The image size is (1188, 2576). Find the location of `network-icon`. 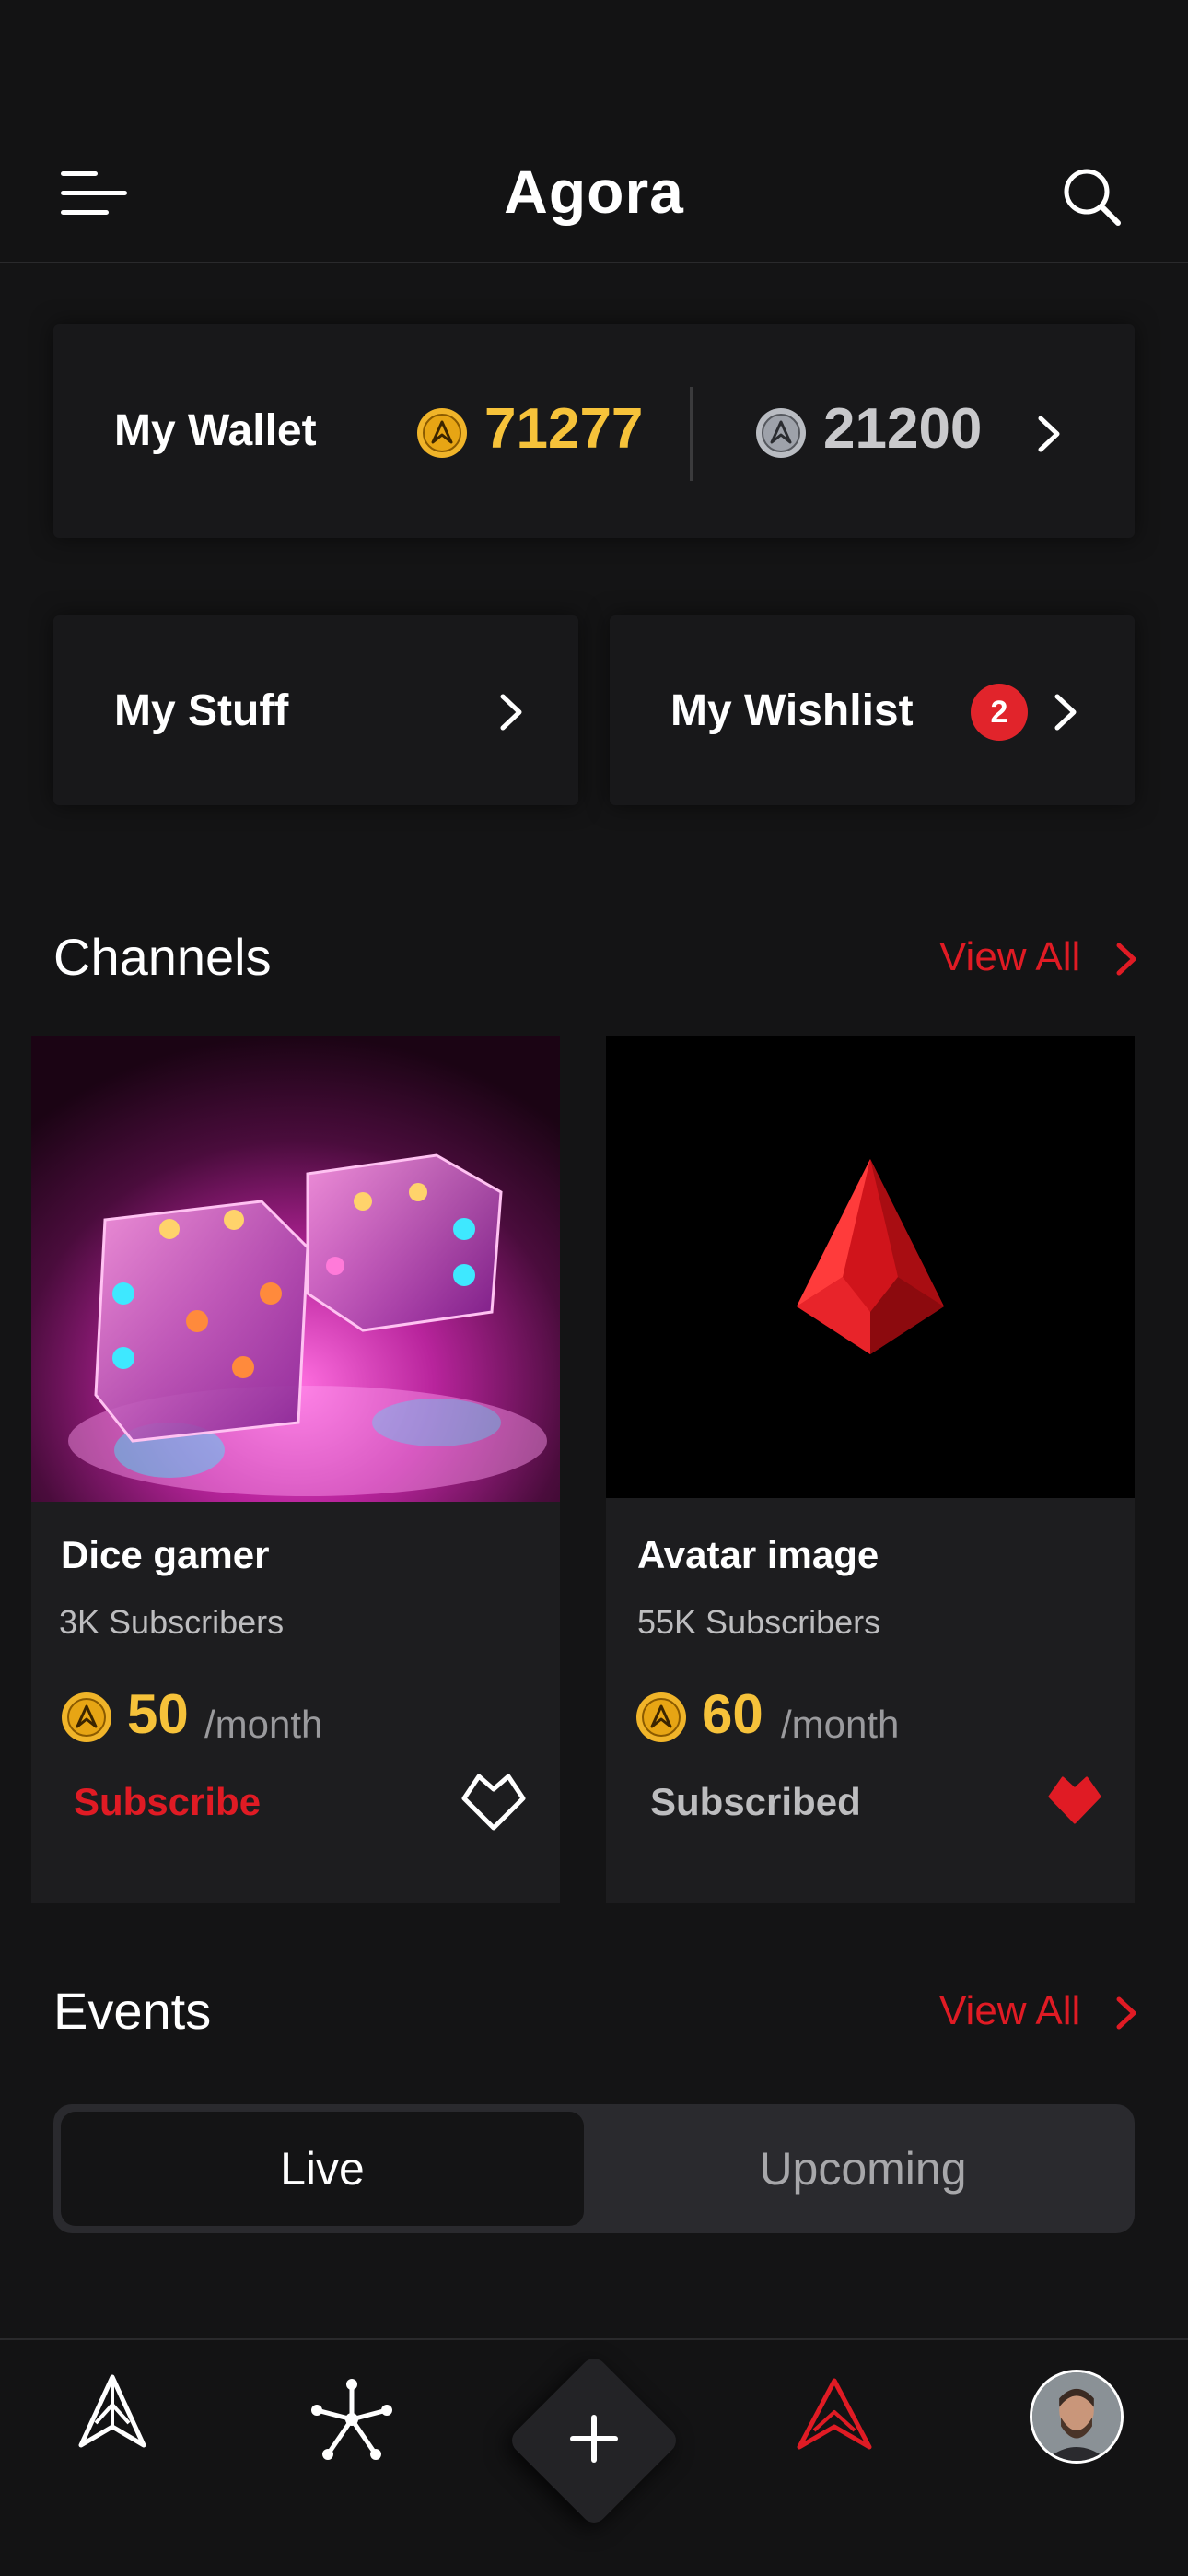

network-icon is located at coordinates (352, 2419).